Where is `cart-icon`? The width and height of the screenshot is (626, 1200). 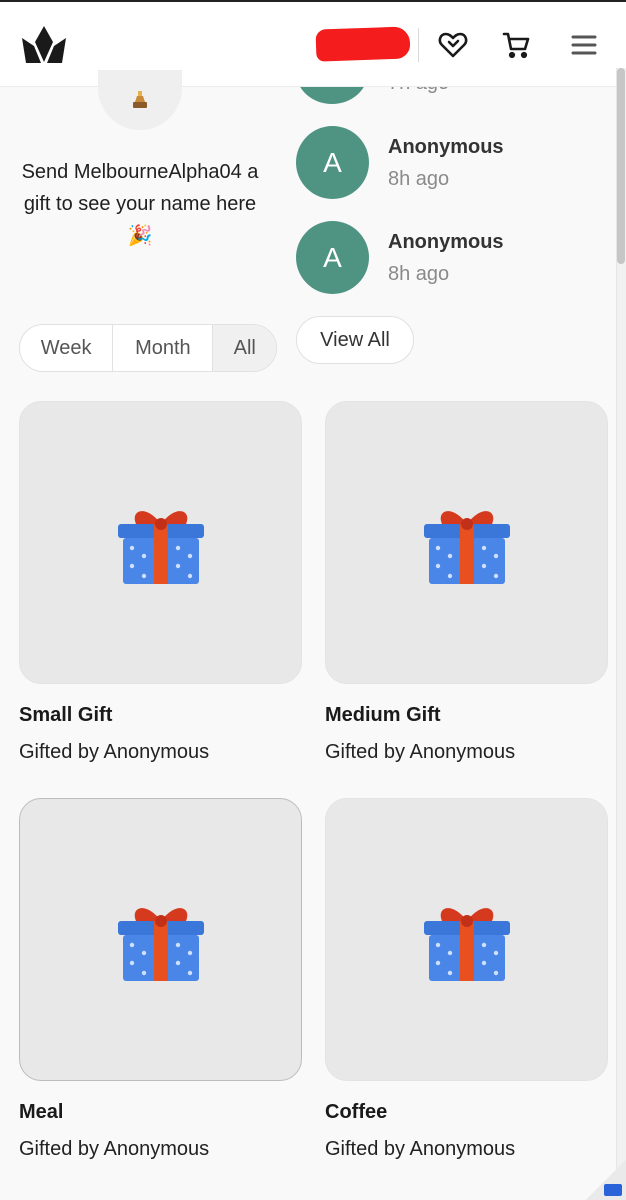
cart-icon is located at coordinates (516, 45).